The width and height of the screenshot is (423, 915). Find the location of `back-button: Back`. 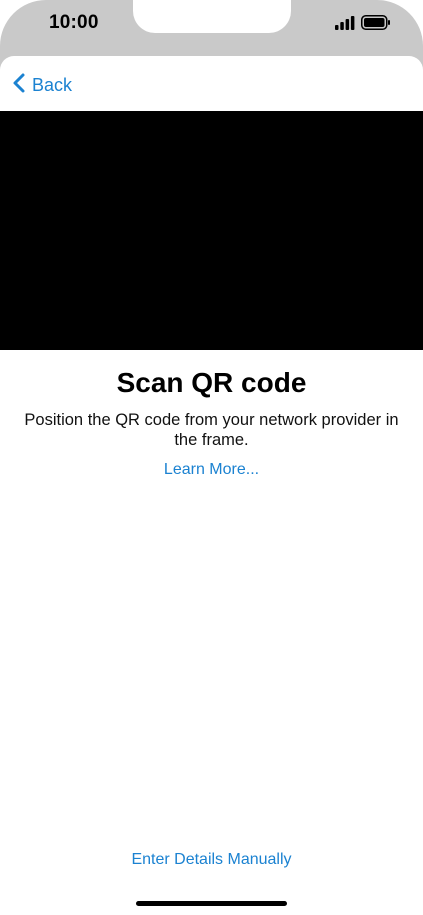

back-button: Back is located at coordinates (42, 85).